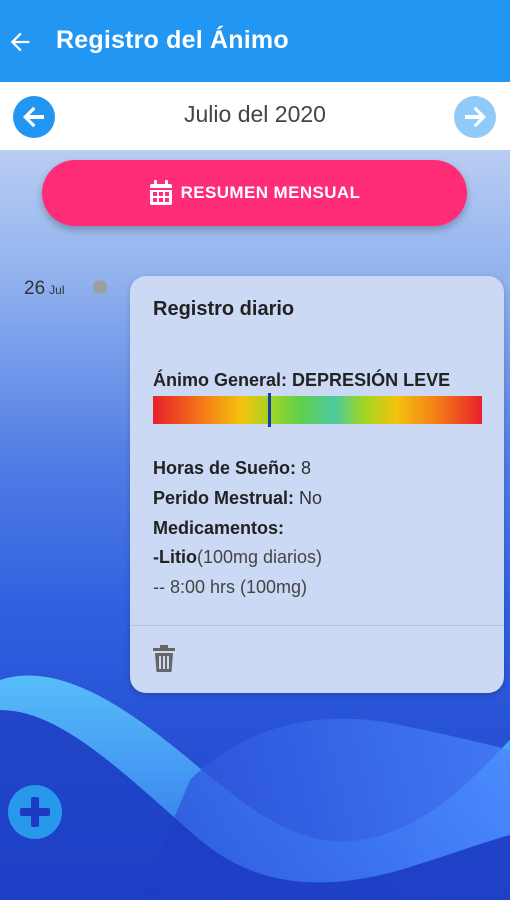 The height and width of the screenshot is (900, 510). I want to click on add-entry-button, so click(35, 812).